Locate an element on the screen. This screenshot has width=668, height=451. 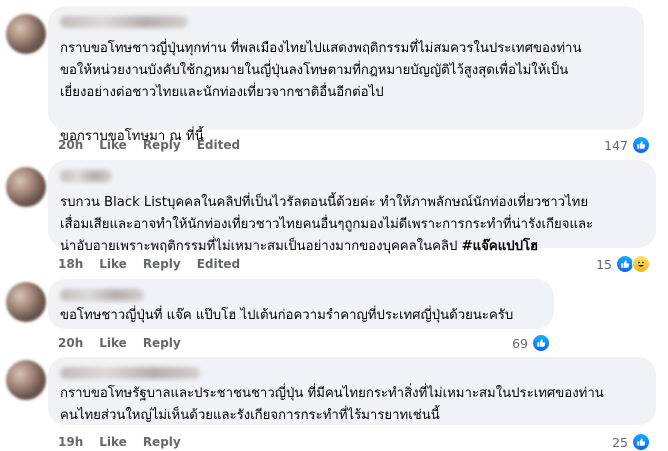
timestamp: 19h is located at coordinates (70, 442).